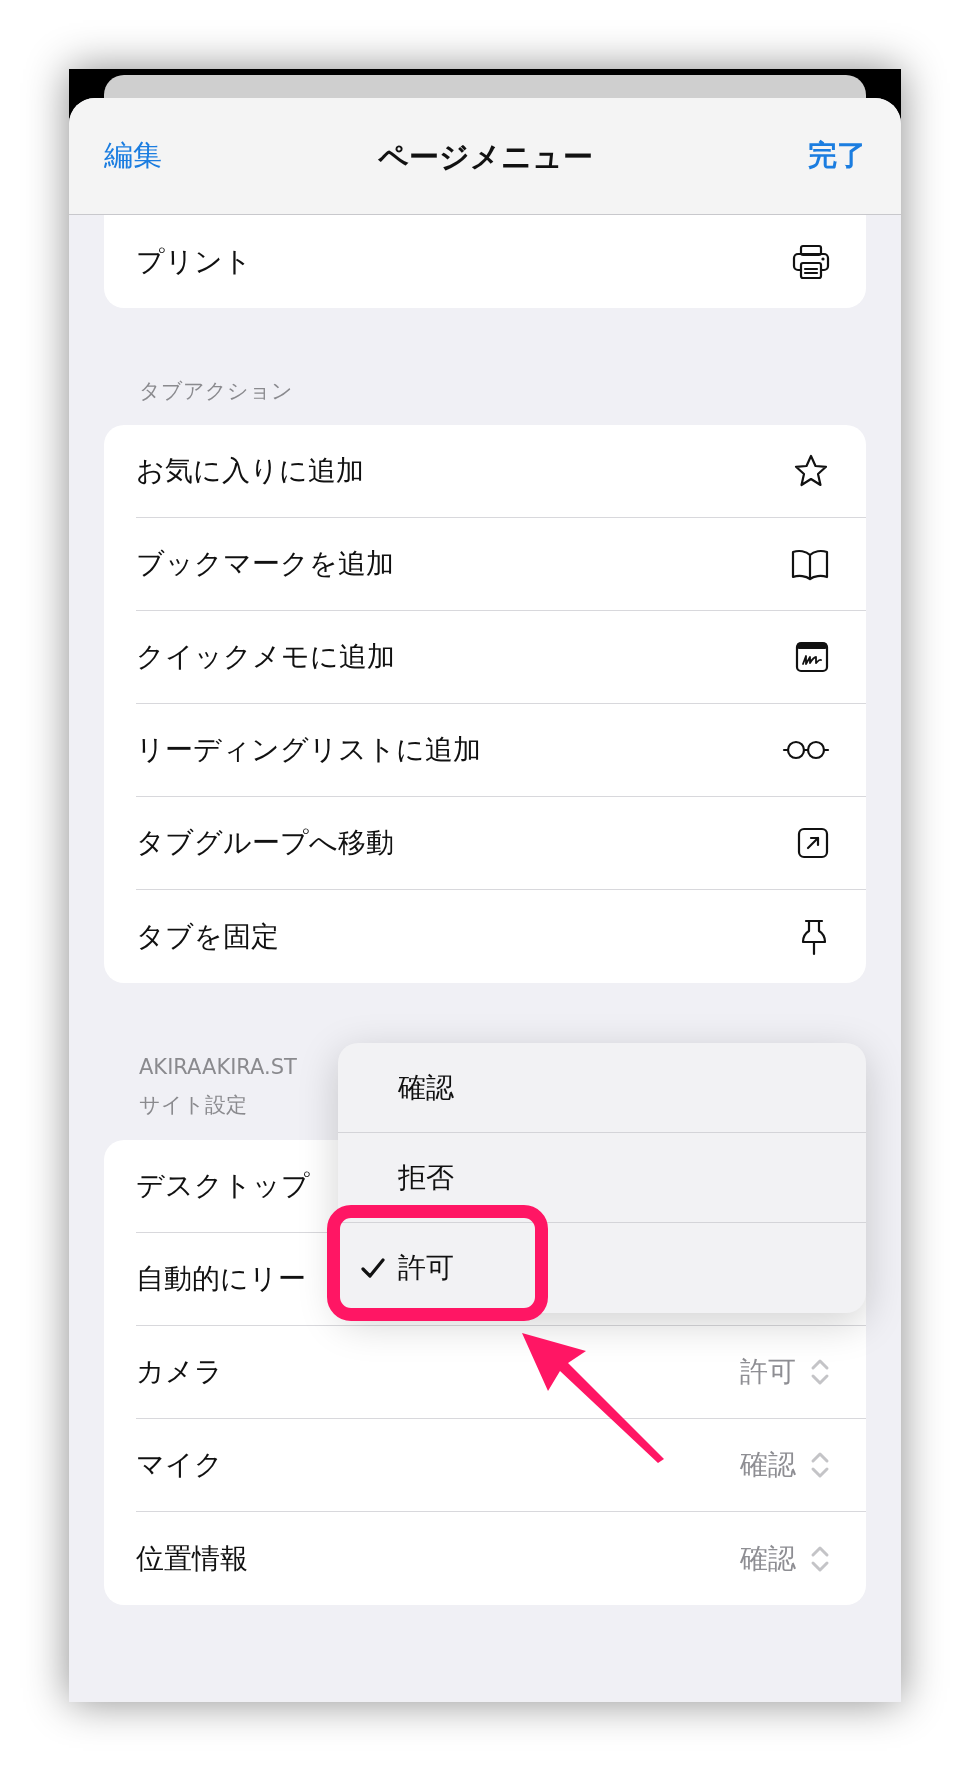 This screenshot has width=970, height=1770. What do you see at coordinates (218, 1067) in the screenshot?
I see `site-domain: AKIRAAKIRA.ST` at bounding box center [218, 1067].